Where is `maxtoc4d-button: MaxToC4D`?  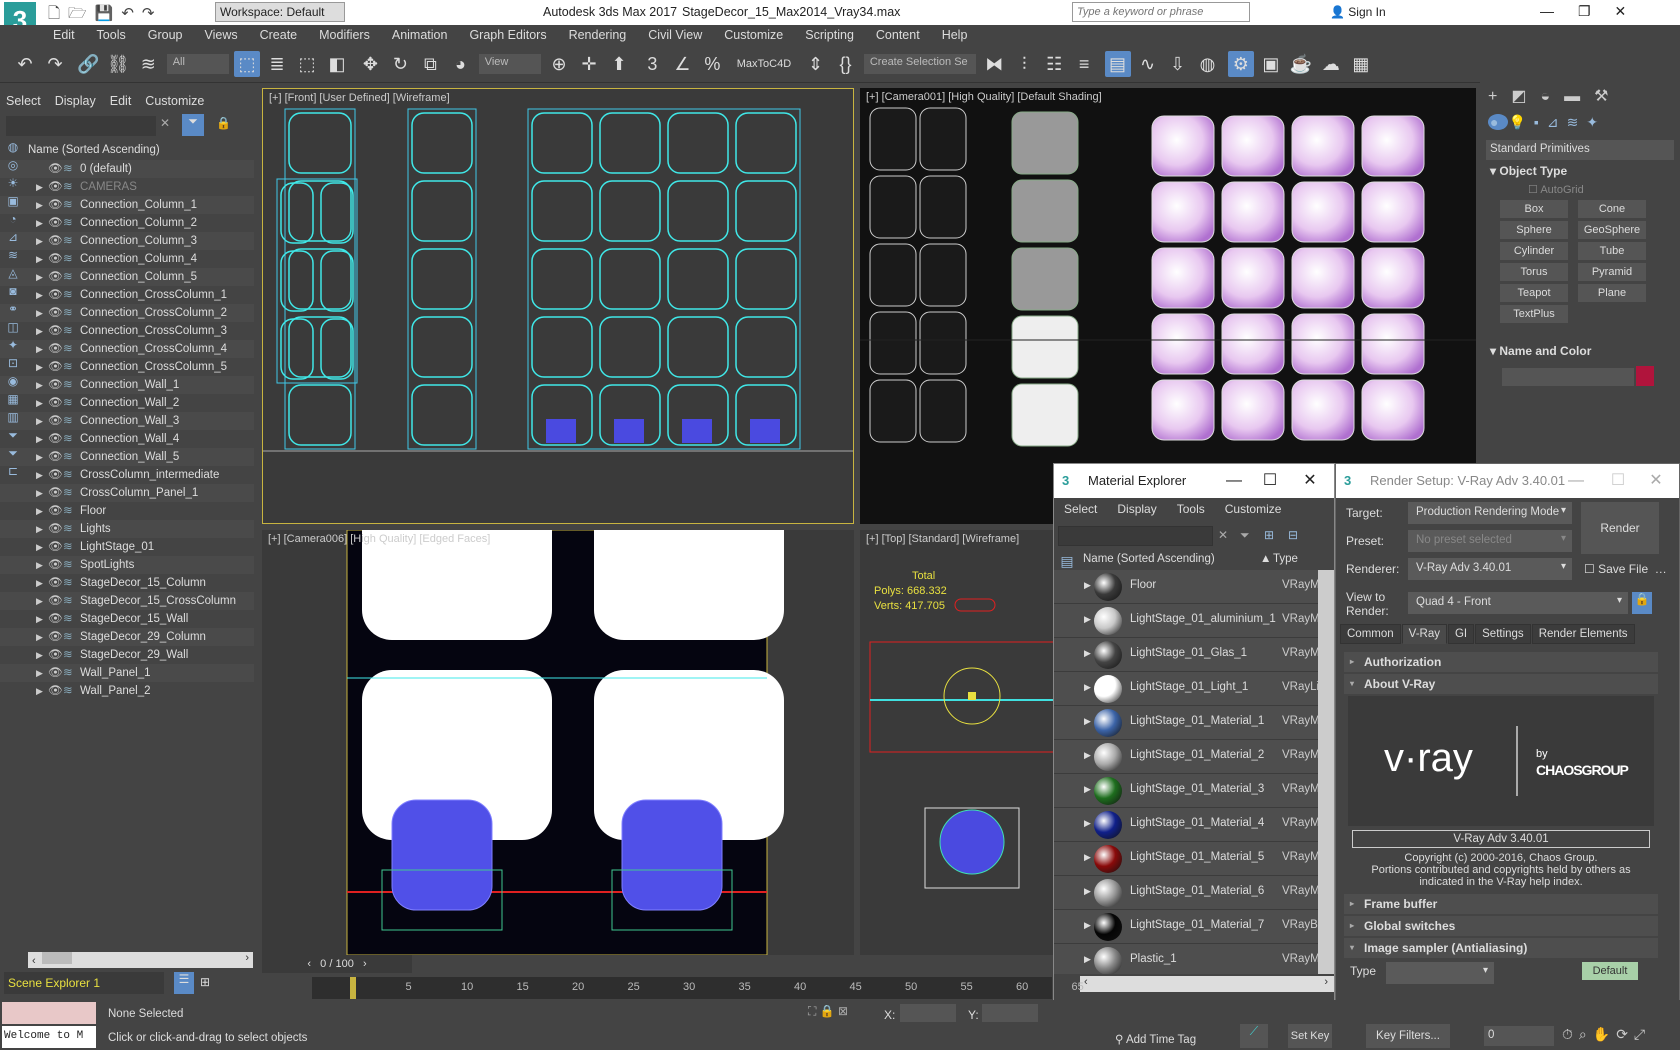
maxtoc4d-button: MaxToC4D is located at coordinates (764, 64).